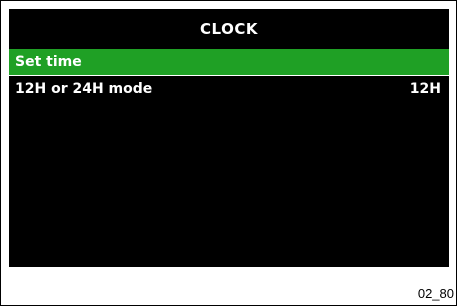  I want to click on screen-title: CLOCK, so click(229, 29).